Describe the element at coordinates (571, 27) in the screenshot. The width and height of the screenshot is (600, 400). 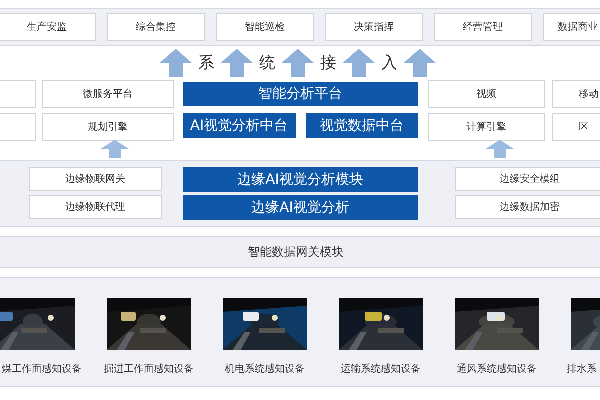
I see `label-box: 数据商业` at that location.